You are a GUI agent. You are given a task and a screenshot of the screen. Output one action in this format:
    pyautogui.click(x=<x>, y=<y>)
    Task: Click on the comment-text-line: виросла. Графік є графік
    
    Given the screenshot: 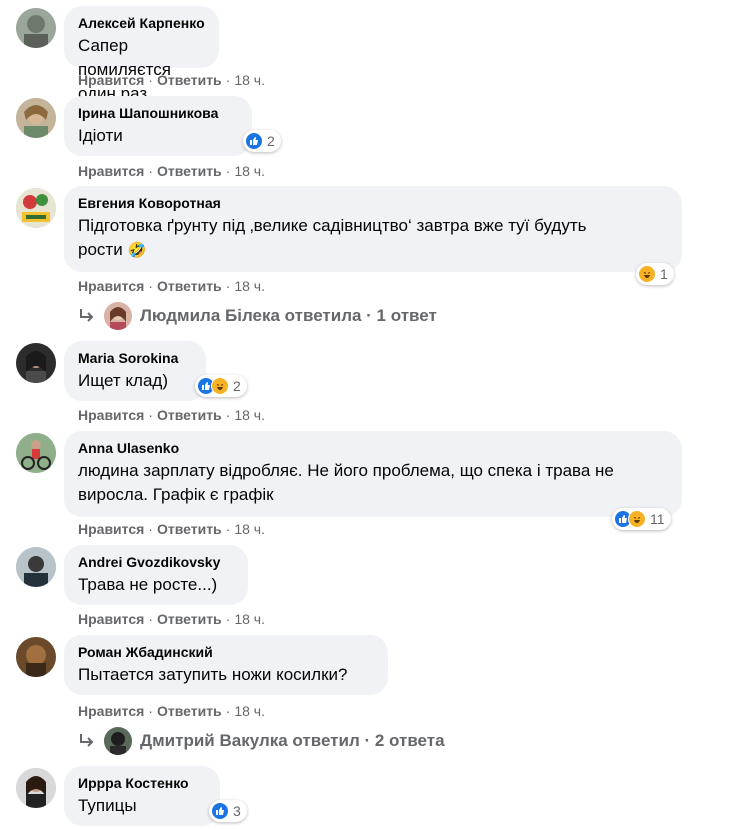 What is the action you would take?
    pyautogui.click(x=176, y=494)
    